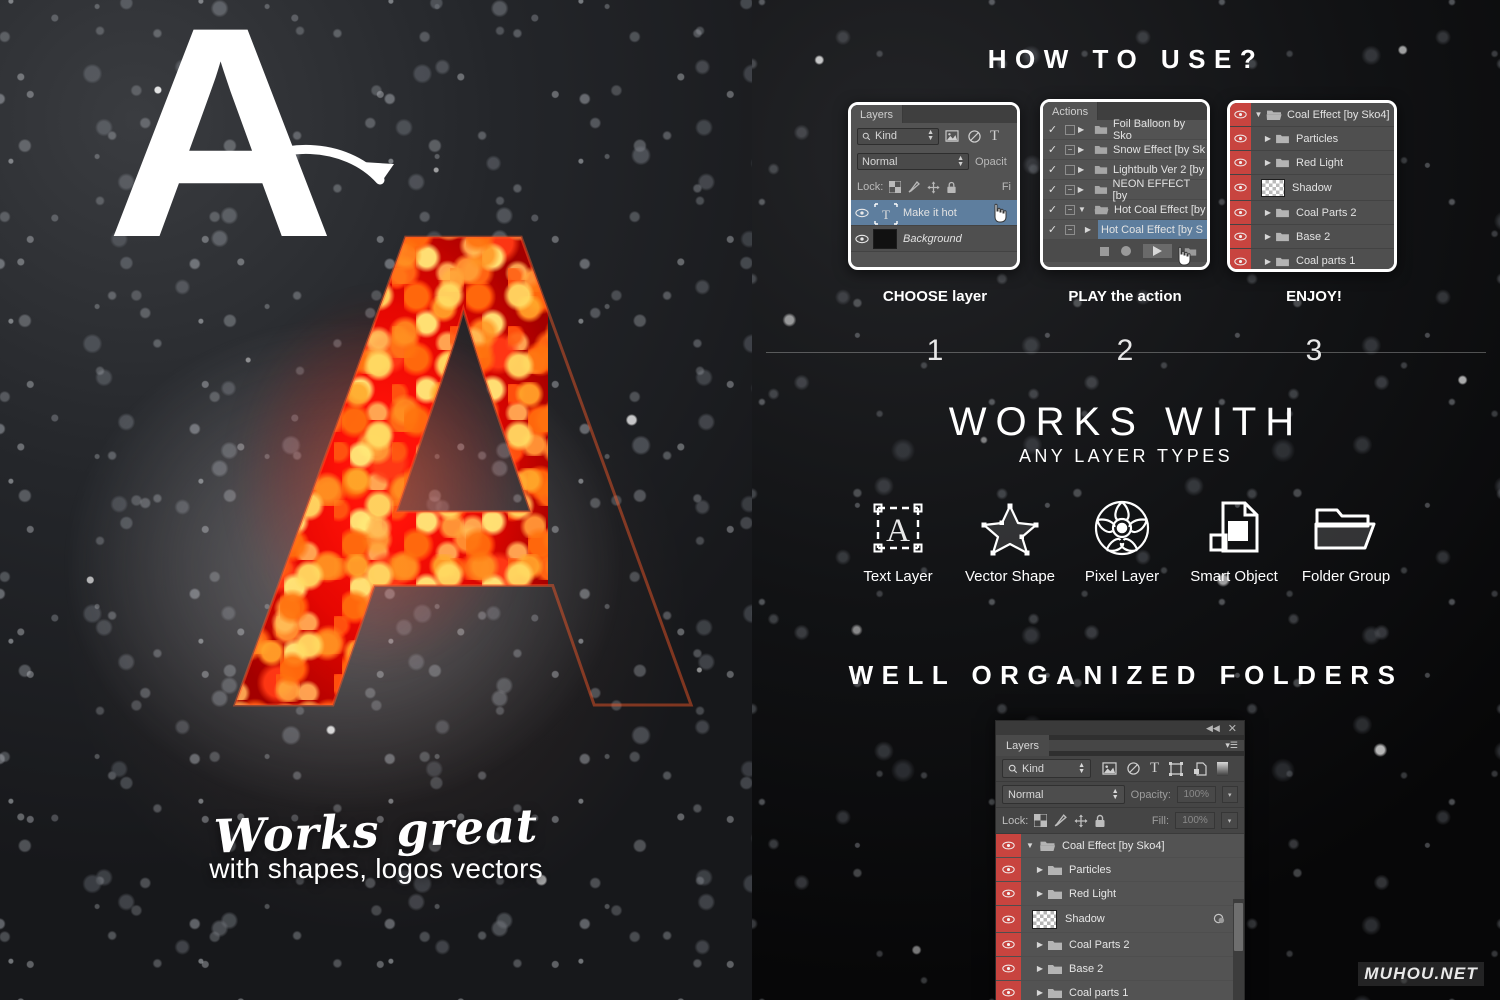 The width and height of the screenshot is (1500, 1000). Describe the element at coordinates (1120, 870) in the screenshot. I see `layer-row: ▶ Particles` at that location.